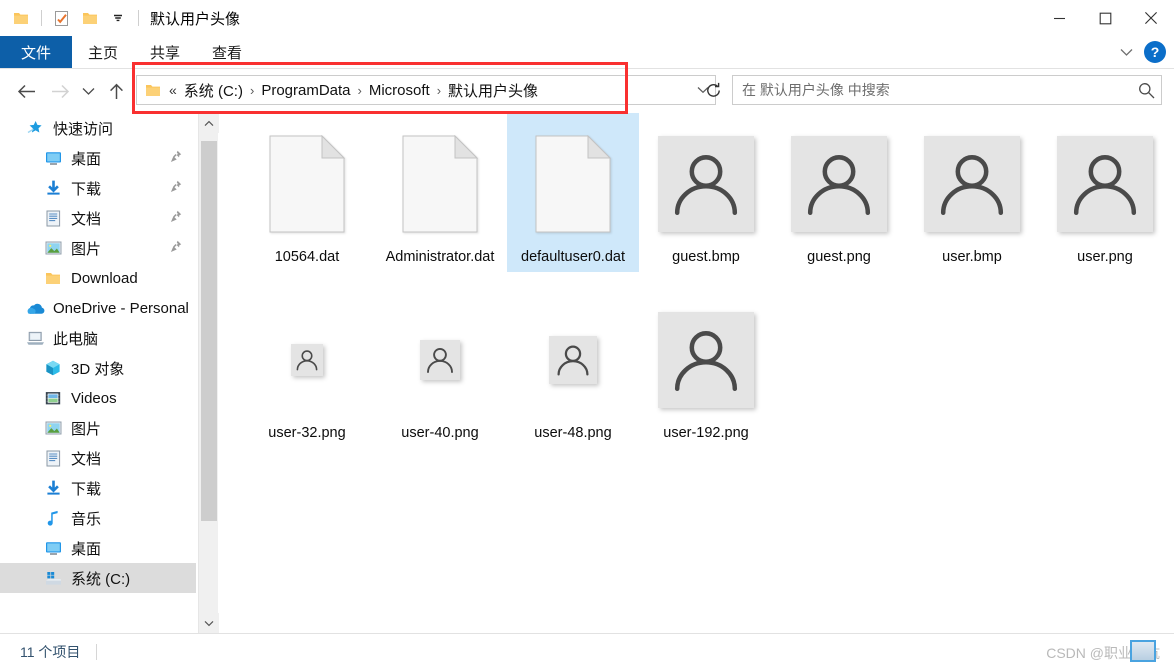 This screenshot has height=670, width=1174. I want to click on sidebar-item-11: 文档, so click(98, 458).